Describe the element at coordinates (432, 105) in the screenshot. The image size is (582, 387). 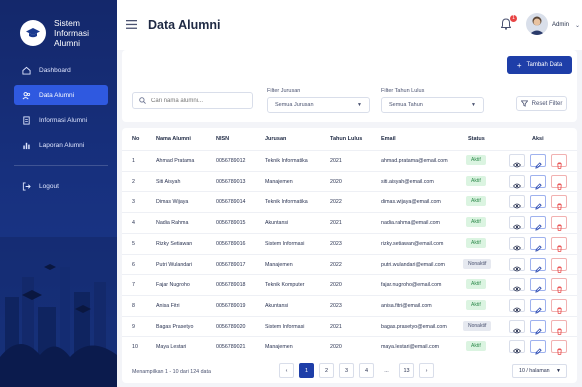
I see `tahun-select: Semua Tahun ▼` at that location.